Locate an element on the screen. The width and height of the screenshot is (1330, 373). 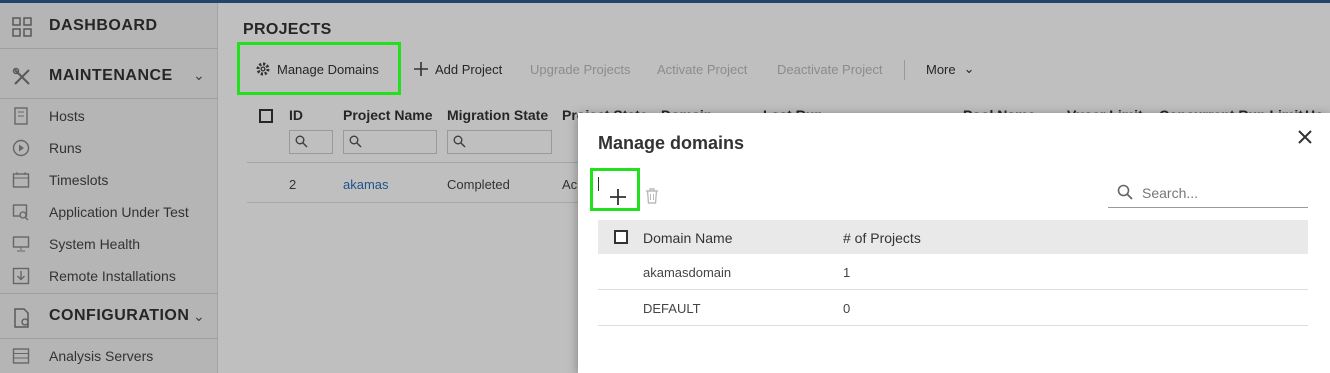
cell-domain-name: DEFAULT is located at coordinates (672, 308).